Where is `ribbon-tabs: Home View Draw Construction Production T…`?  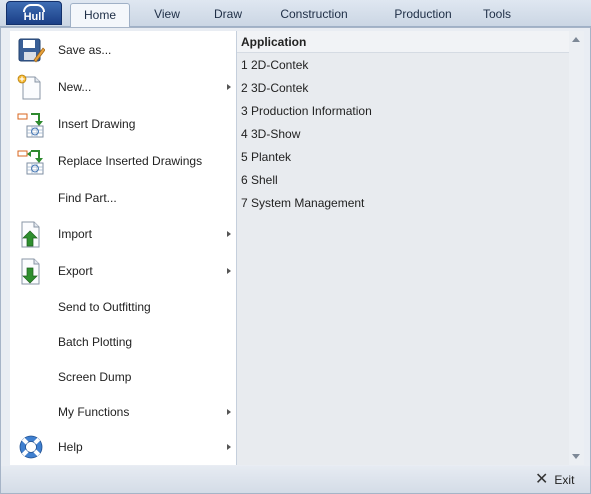 ribbon-tabs: Home View Draw Construction Production T… is located at coordinates (297, 15).